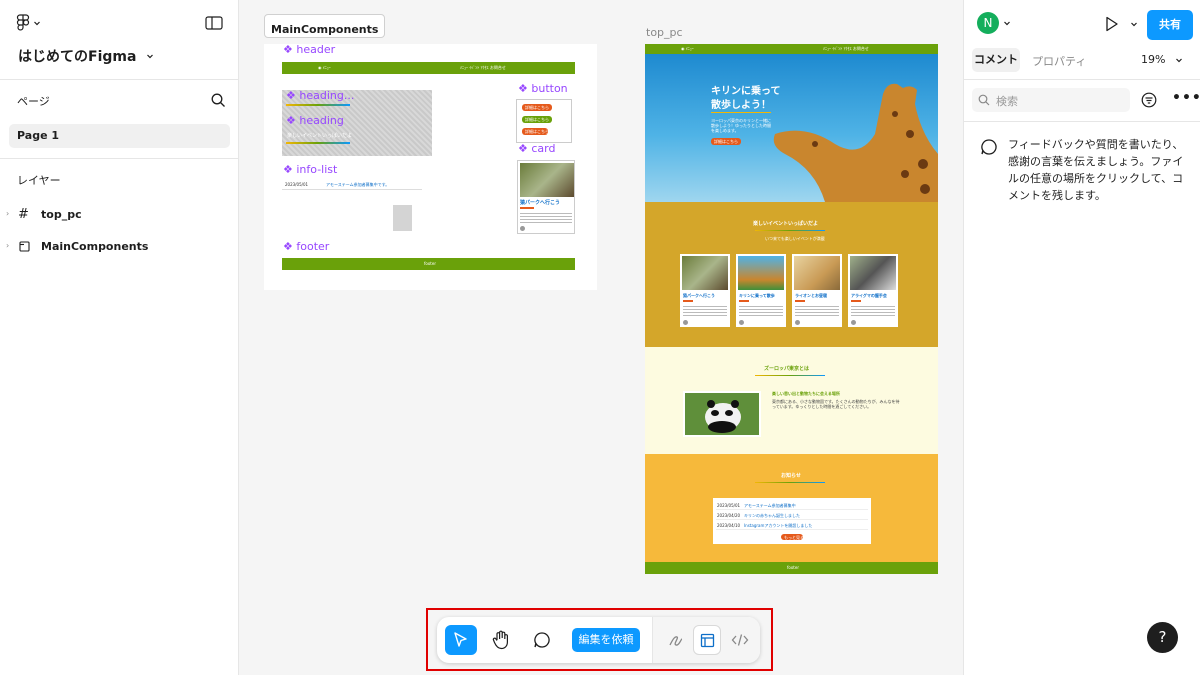 Image resolution: width=1200 pixels, height=675 pixels. Describe the element at coordinates (310, 169) in the screenshot. I see `info-list-component-label: ❖ info-list` at that location.